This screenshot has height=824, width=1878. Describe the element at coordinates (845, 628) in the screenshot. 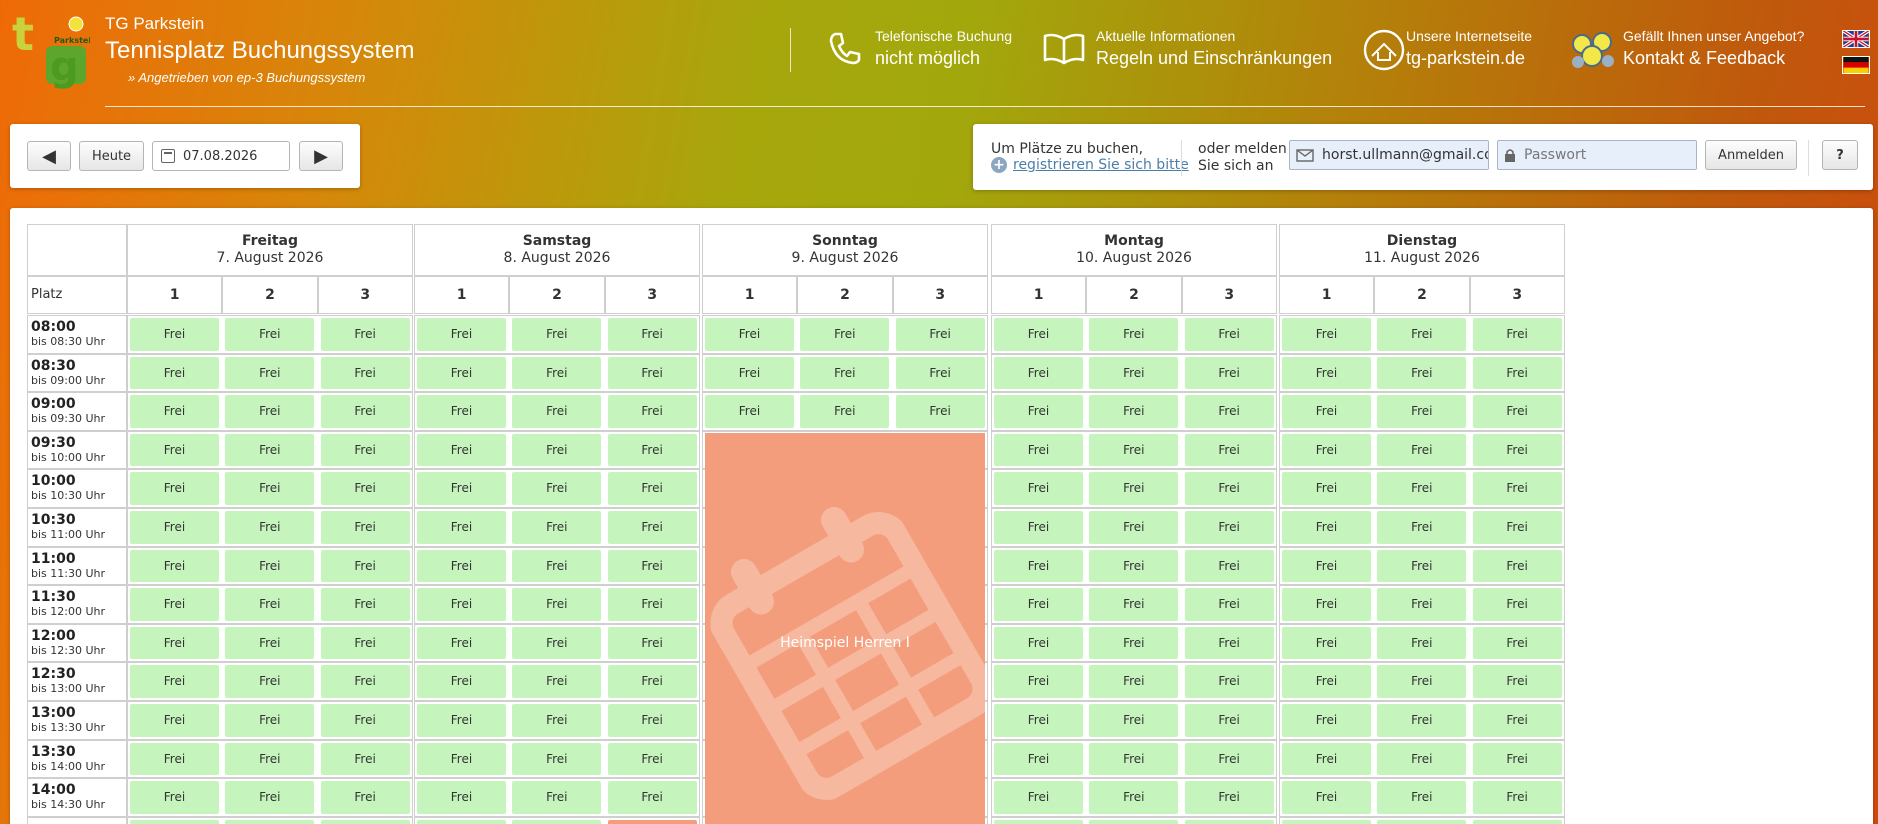

I see `event-booking: Heimspiel Herren I` at that location.